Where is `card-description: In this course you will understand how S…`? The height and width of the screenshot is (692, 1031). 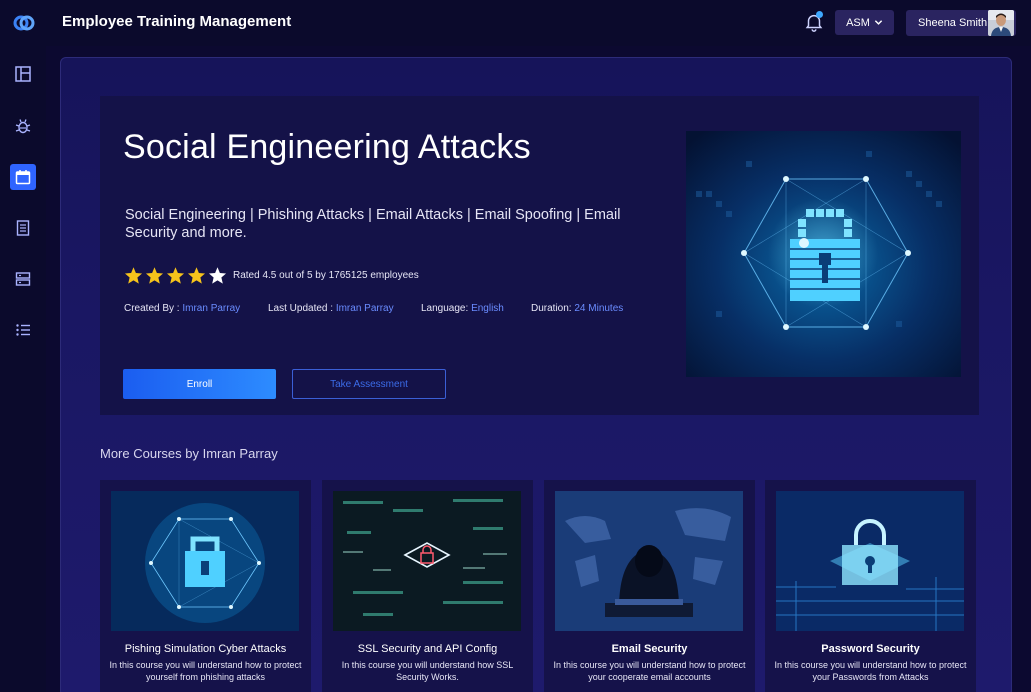 card-description: In this course you will understand how S… is located at coordinates (427, 671).